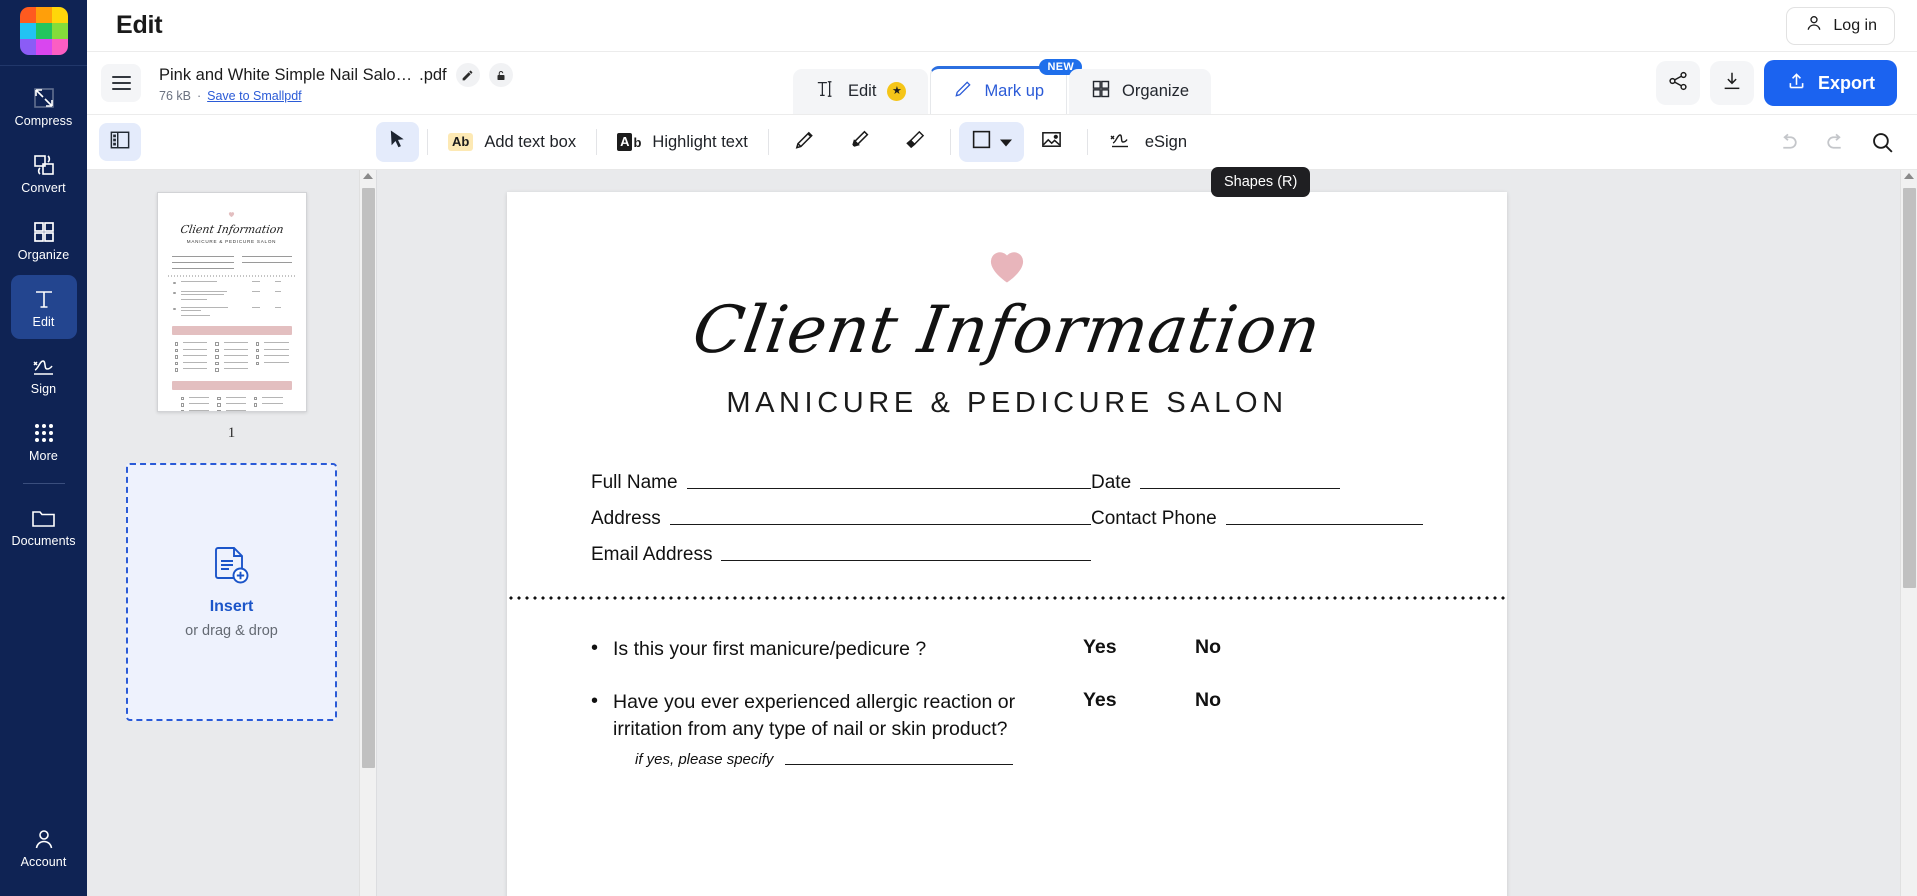 The width and height of the screenshot is (1917, 896). I want to click on page-title: Edit, so click(139, 25).